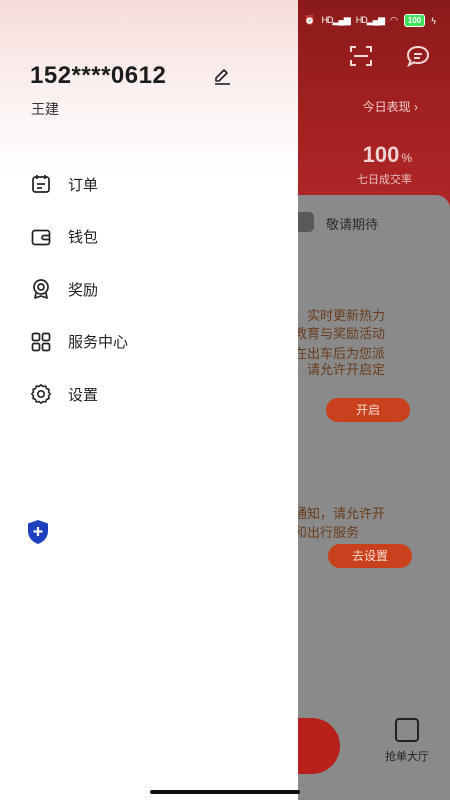 This screenshot has width=450, height=800. Describe the element at coordinates (98, 343) in the screenshot. I see `menu-label: 服务中心` at that location.